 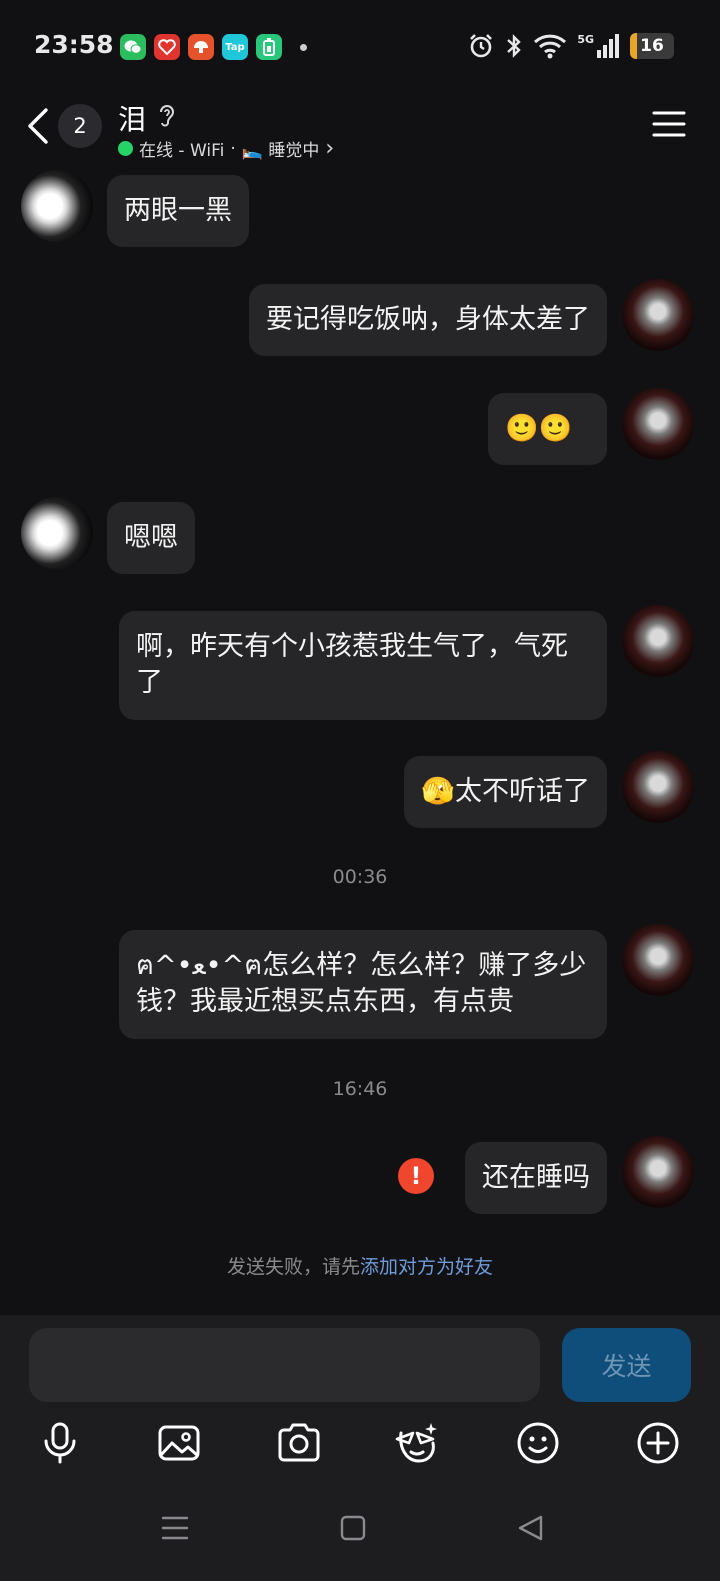 What do you see at coordinates (360, 48) in the screenshot?
I see `status-bar: 23:58 Tap 5G 16` at bounding box center [360, 48].